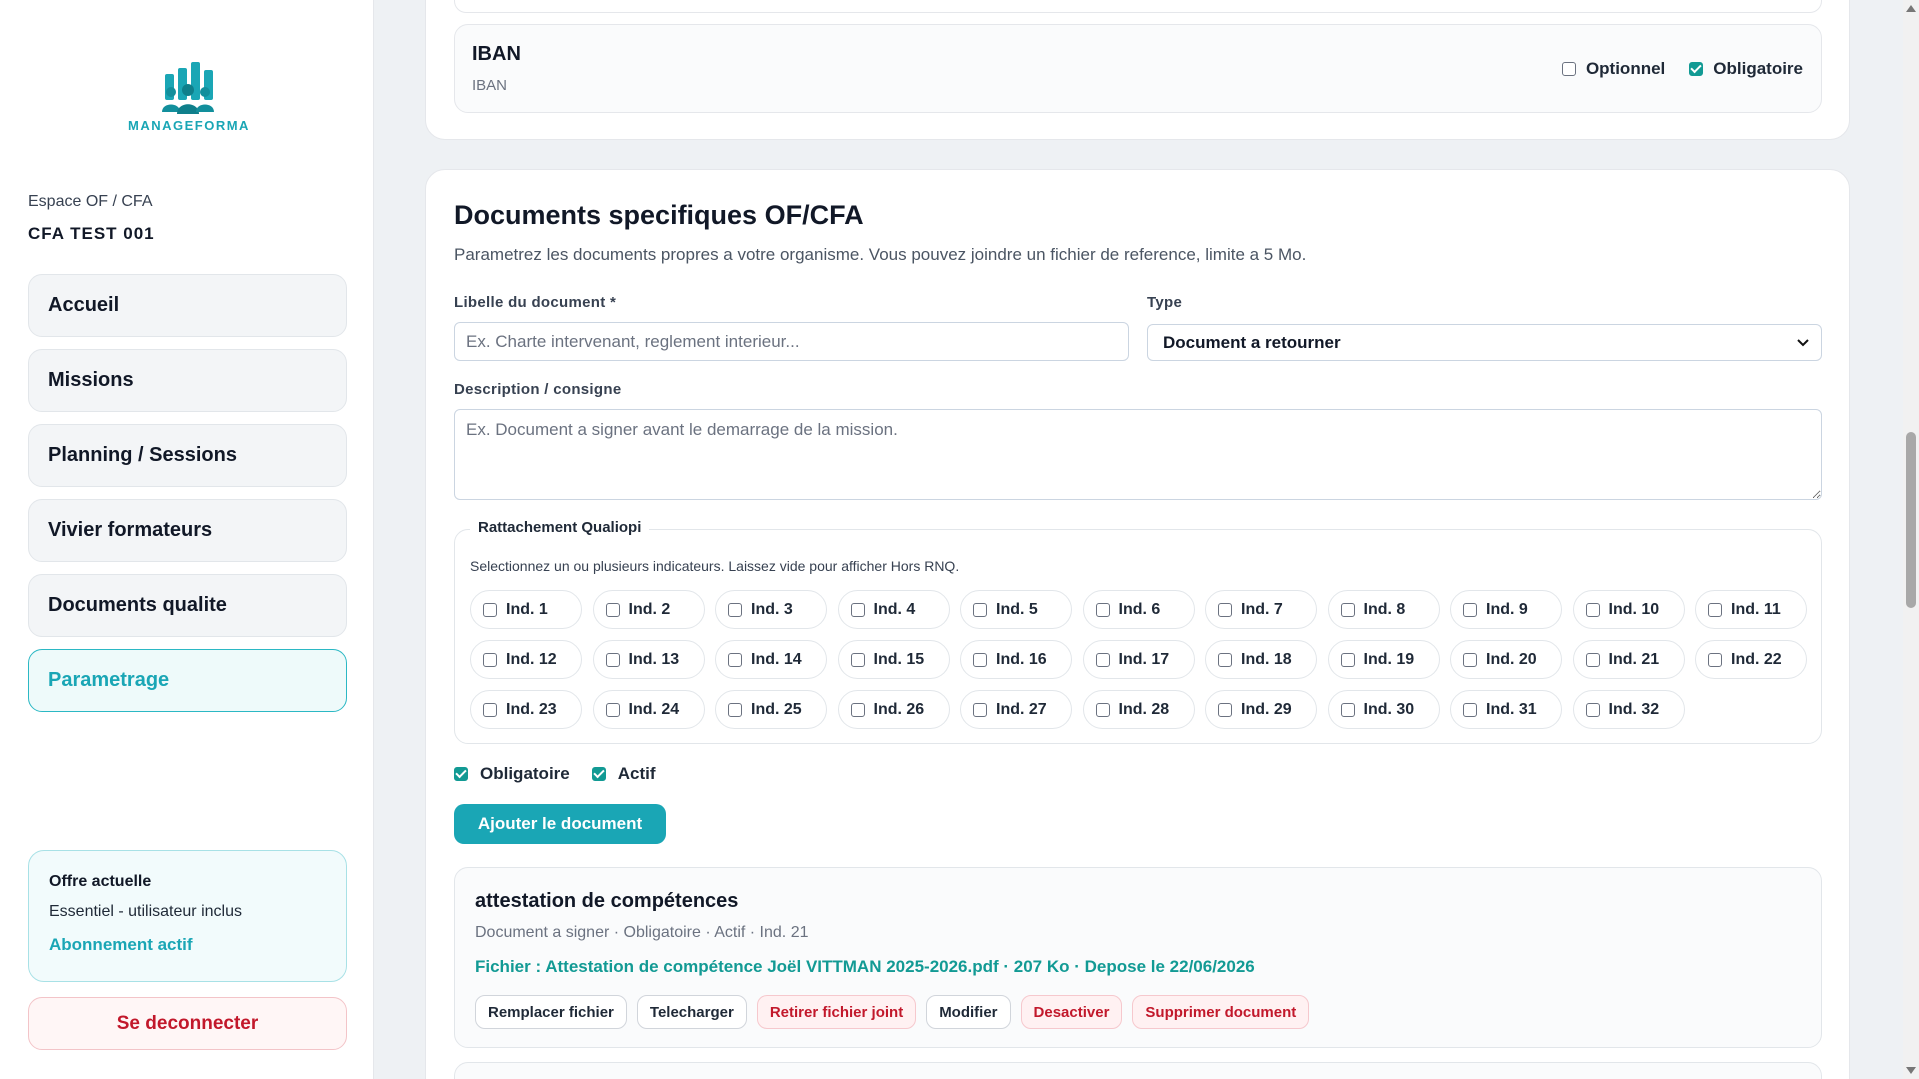  Describe the element at coordinates (1383, 709) in the screenshot. I see `qualiopi-indicator-checkbox: Ind. 30` at that location.